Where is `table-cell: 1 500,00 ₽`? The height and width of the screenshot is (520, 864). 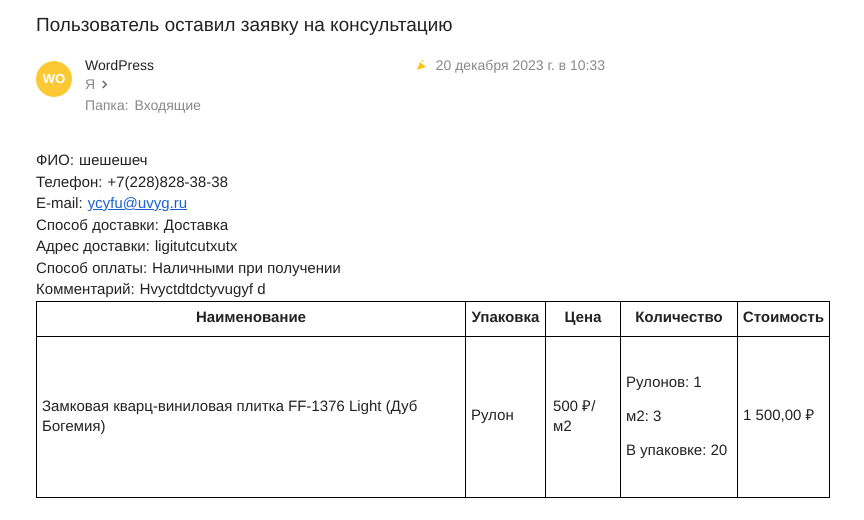
table-cell: 1 500,00 ₽ is located at coordinates (784, 416).